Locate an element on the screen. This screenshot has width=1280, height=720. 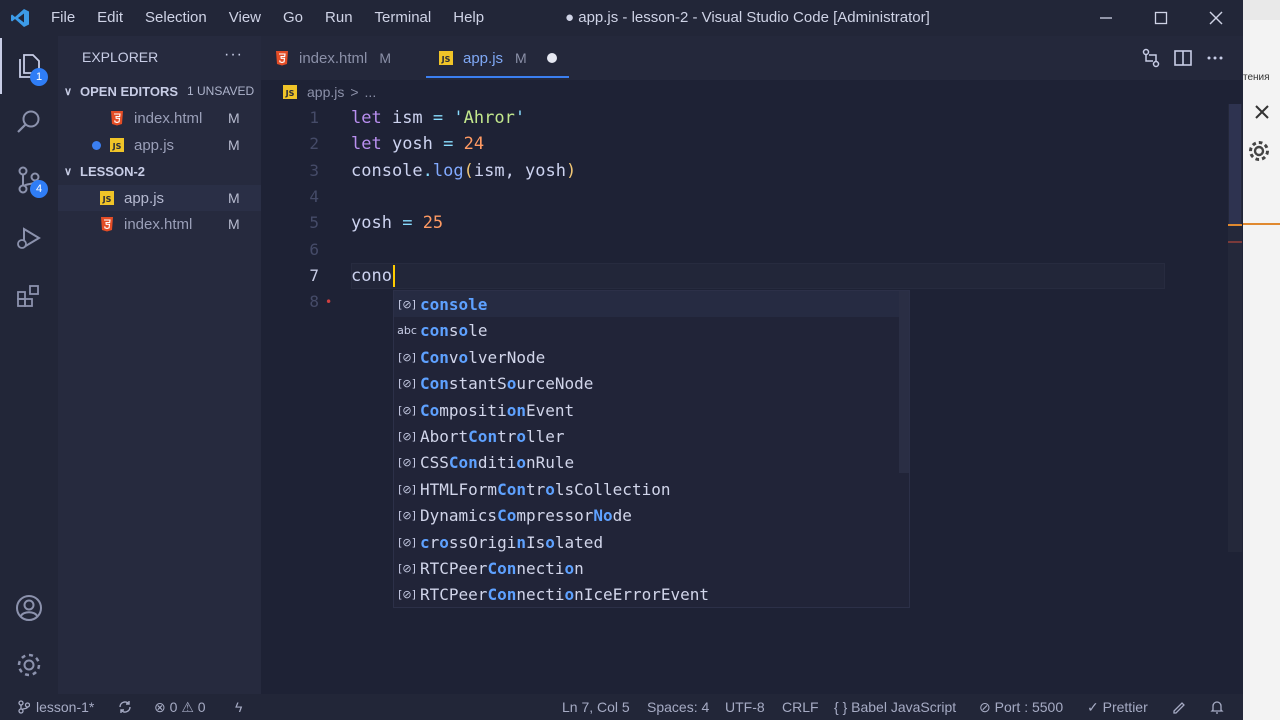
minimize-button is located at coordinates (1105, 18).